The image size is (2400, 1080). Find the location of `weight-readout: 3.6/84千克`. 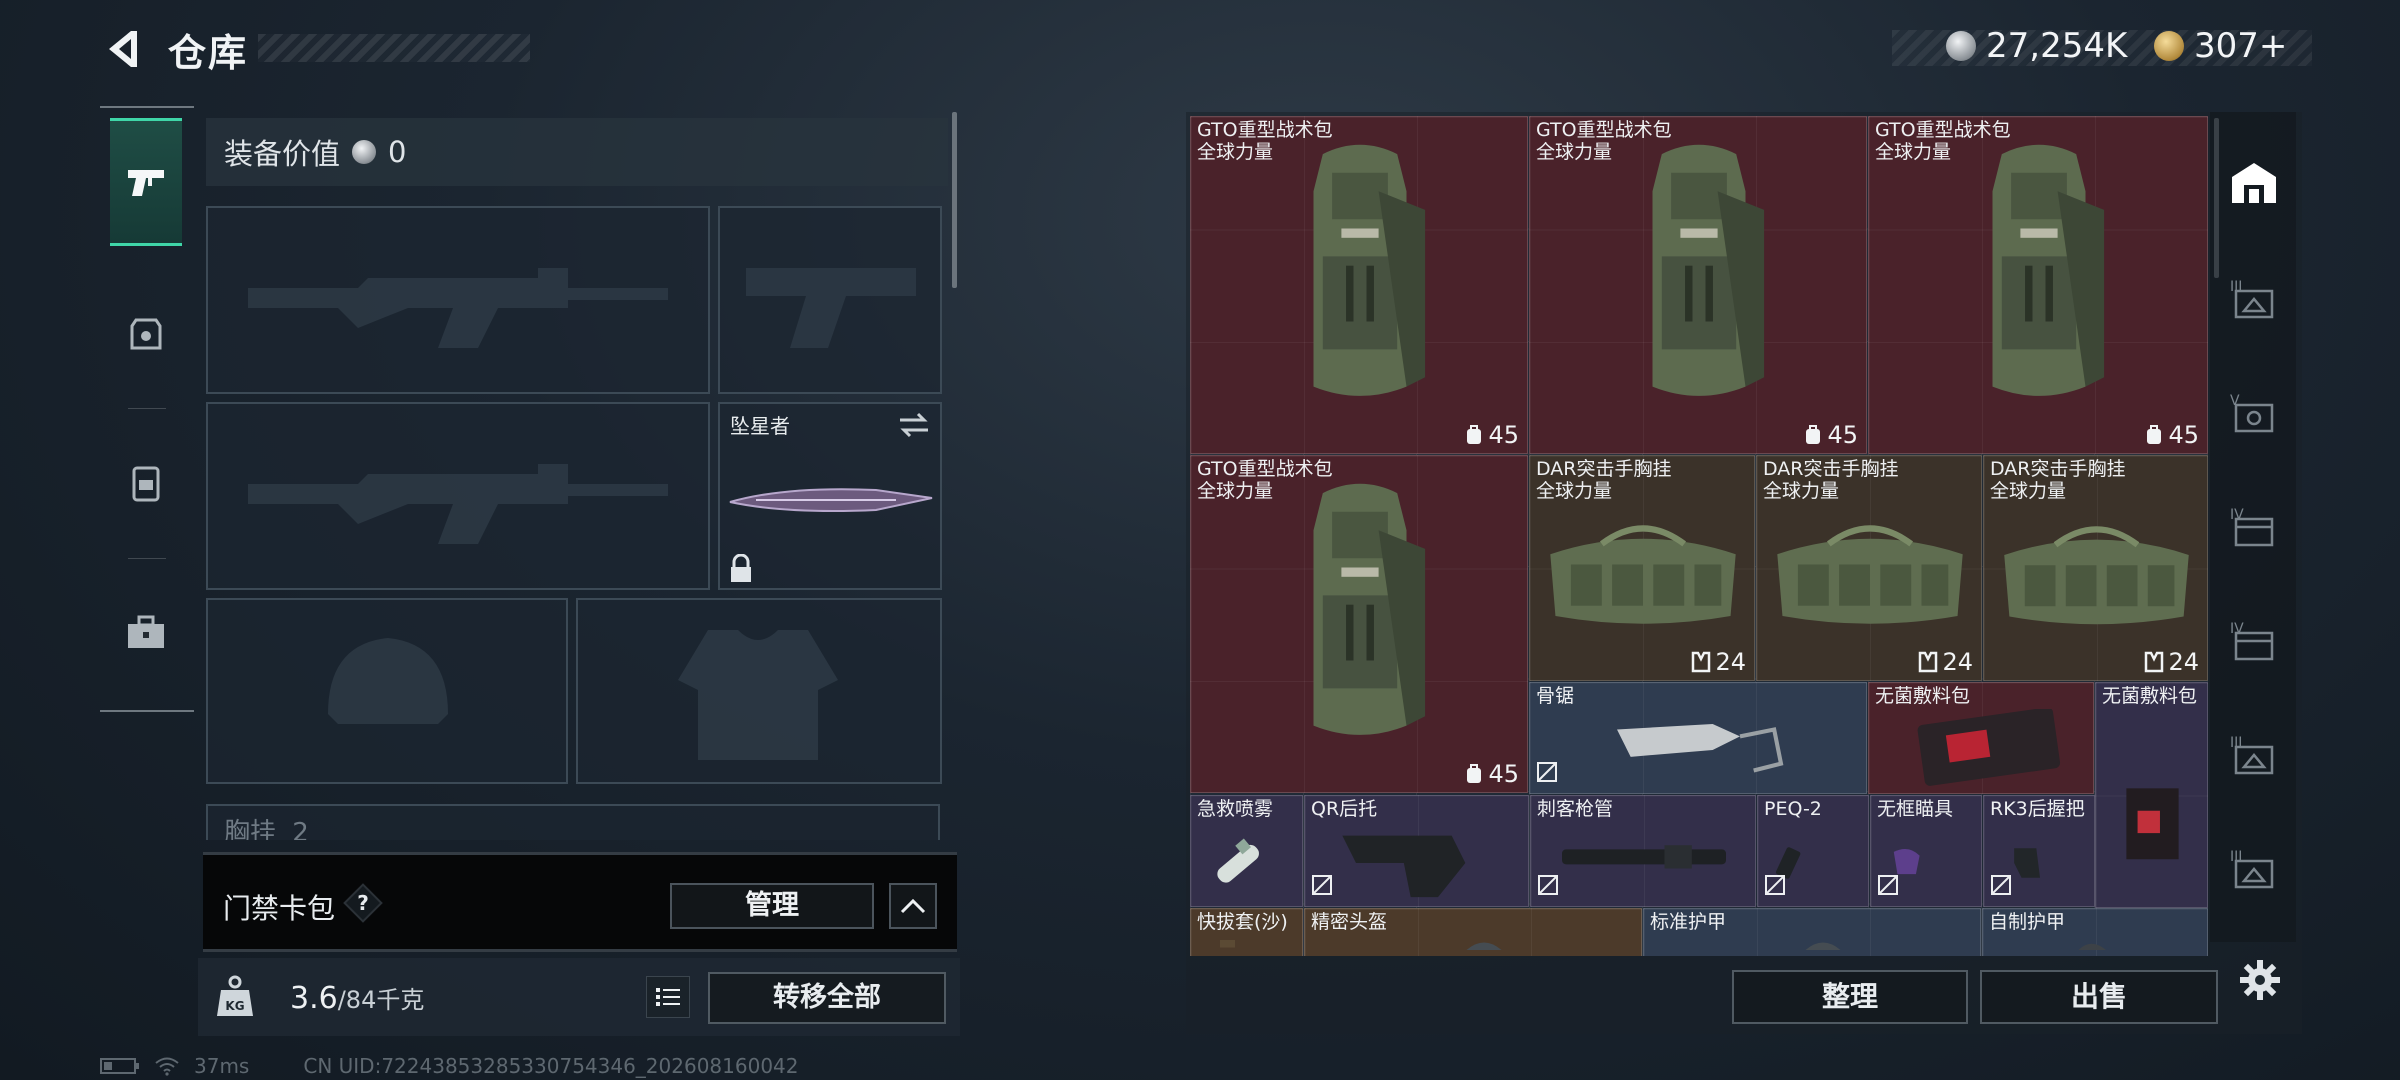

weight-readout: 3.6/84千克 is located at coordinates (357, 998).